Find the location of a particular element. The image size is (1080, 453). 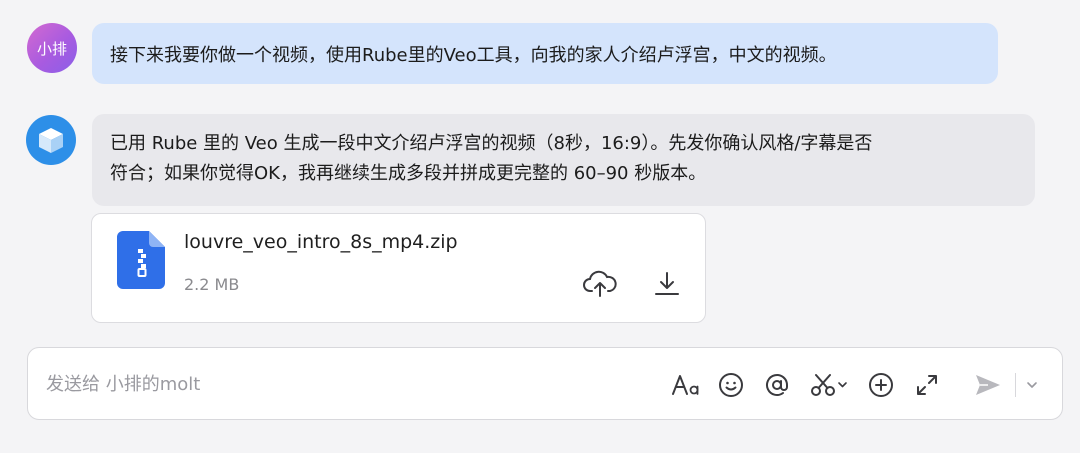

emoji-button is located at coordinates (731, 385).